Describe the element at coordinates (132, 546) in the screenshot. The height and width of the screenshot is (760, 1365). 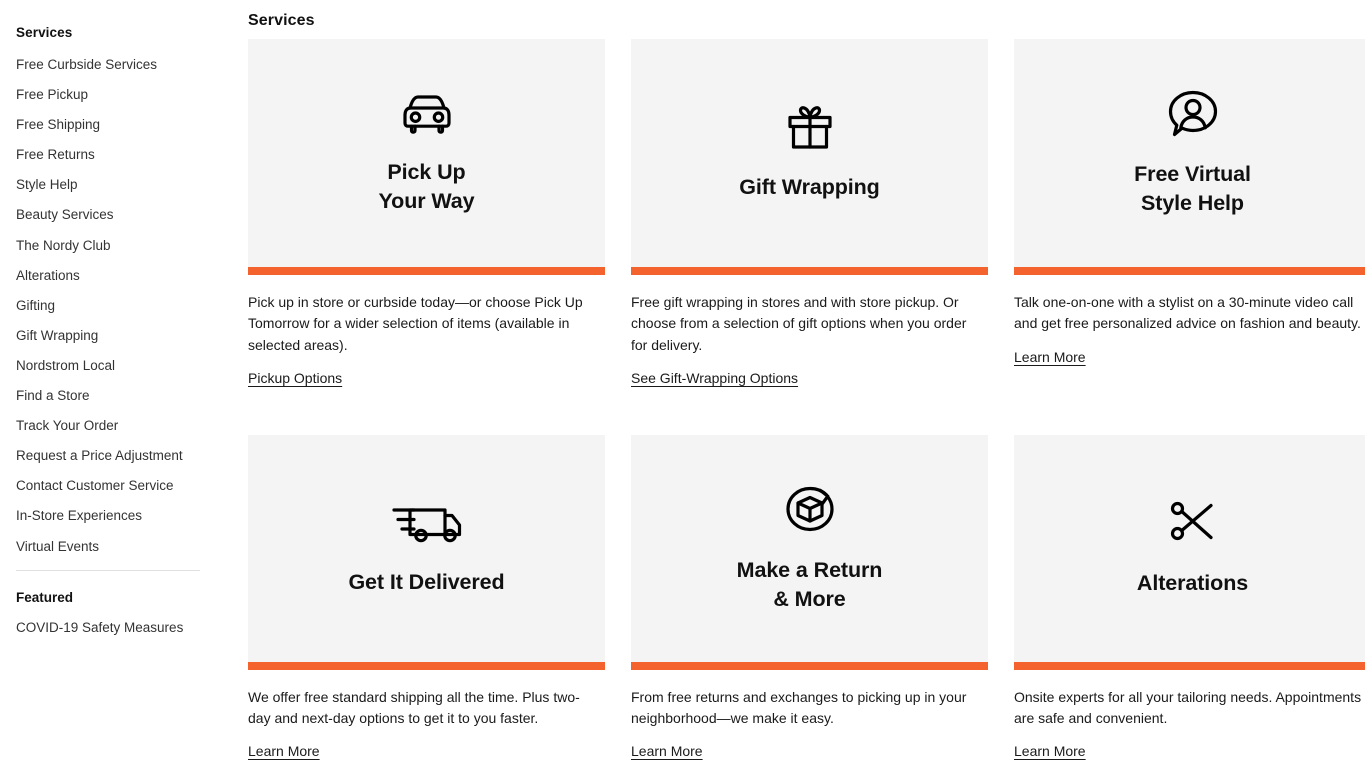
I see `sidebar-item-virtual-events: Virtual Events` at that location.